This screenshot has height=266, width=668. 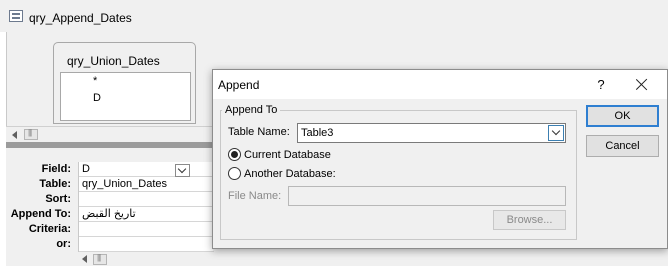 I want to click on current-database-label: Current Database, so click(x=287, y=155).